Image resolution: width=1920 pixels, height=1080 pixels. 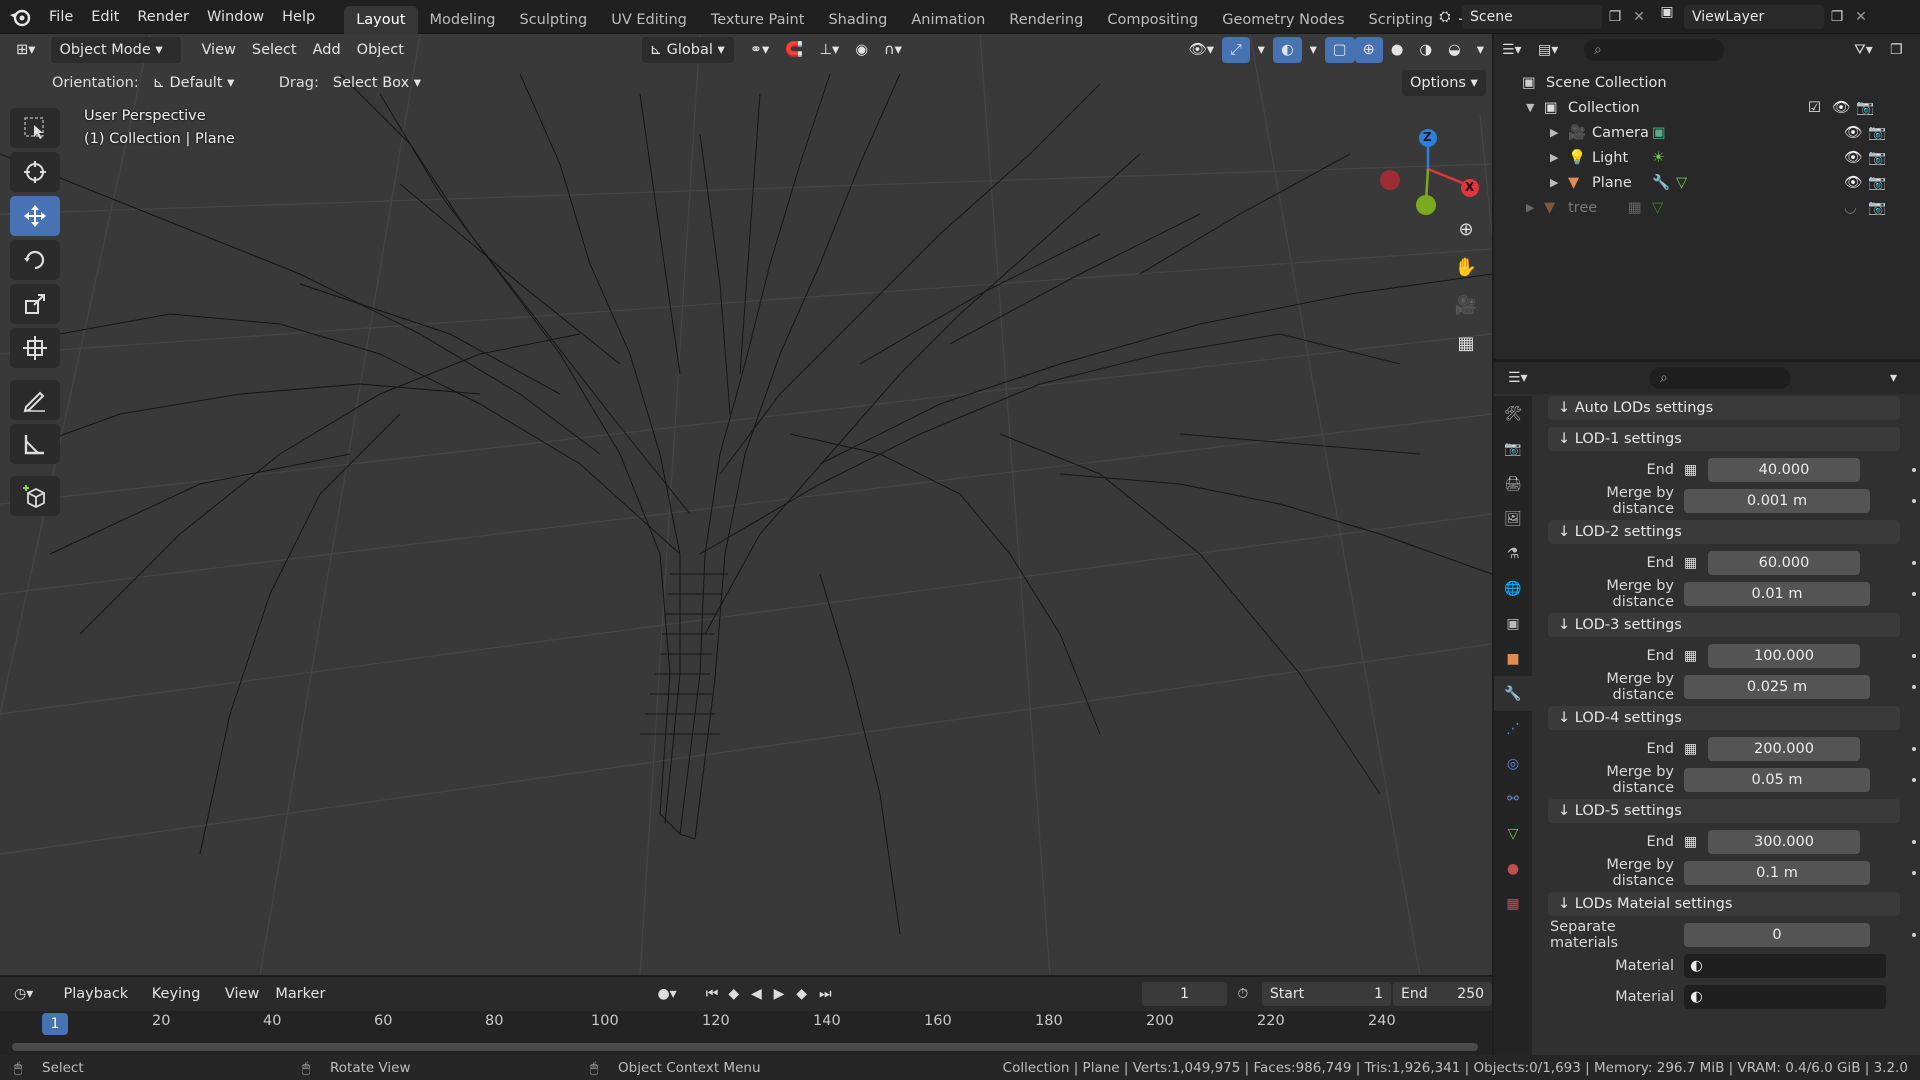 What do you see at coordinates (1785, 997) in the screenshot?
I see `material-2-field: ◐` at bounding box center [1785, 997].